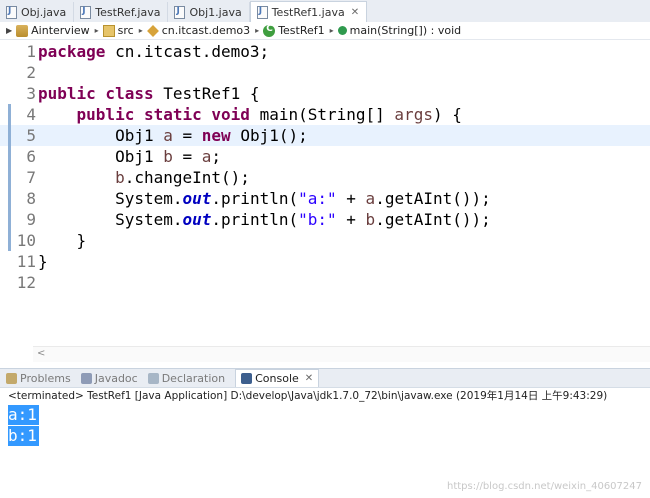 Image resolution: width=650 pixels, height=498 pixels. What do you see at coordinates (110, 198) in the screenshot?
I see `code-token: System.` at bounding box center [110, 198].